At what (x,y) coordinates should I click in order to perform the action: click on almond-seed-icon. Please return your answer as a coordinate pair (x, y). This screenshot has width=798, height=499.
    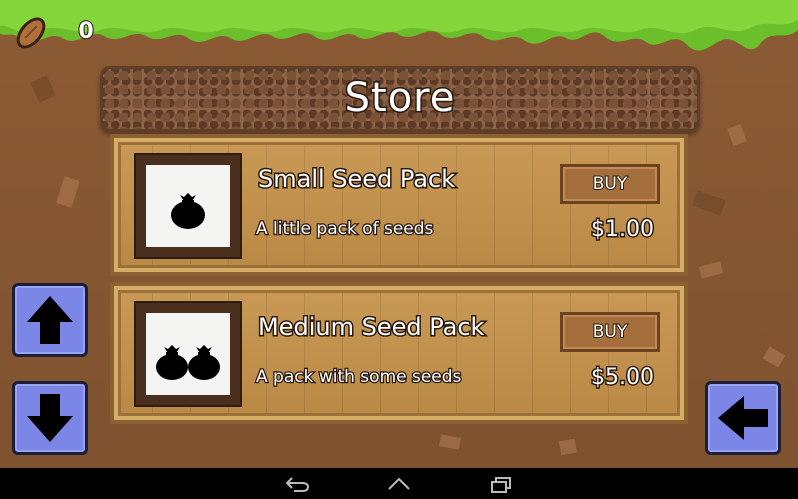
    Looking at the image, I should click on (31, 33).